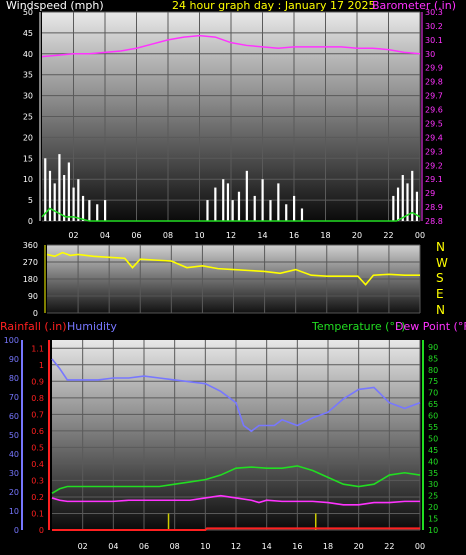 This screenshot has height=555, width=466. Describe the element at coordinates (433, 393) in the screenshot. I see `temperature-tick-label: 70` at that location.